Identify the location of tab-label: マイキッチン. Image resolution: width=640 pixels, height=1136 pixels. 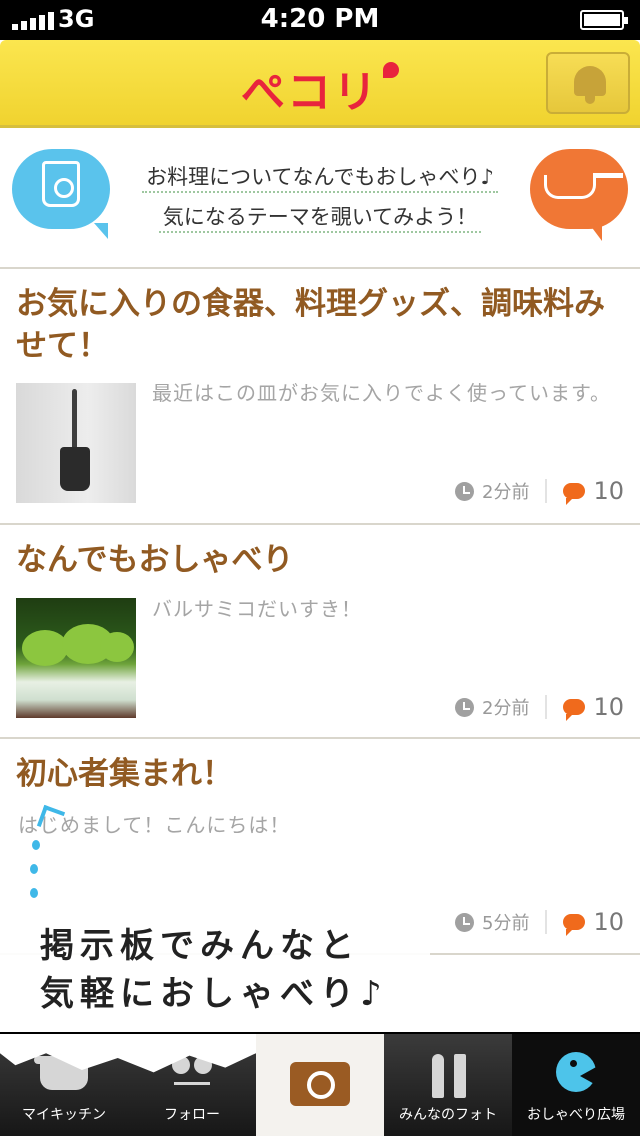
(64, 1115).